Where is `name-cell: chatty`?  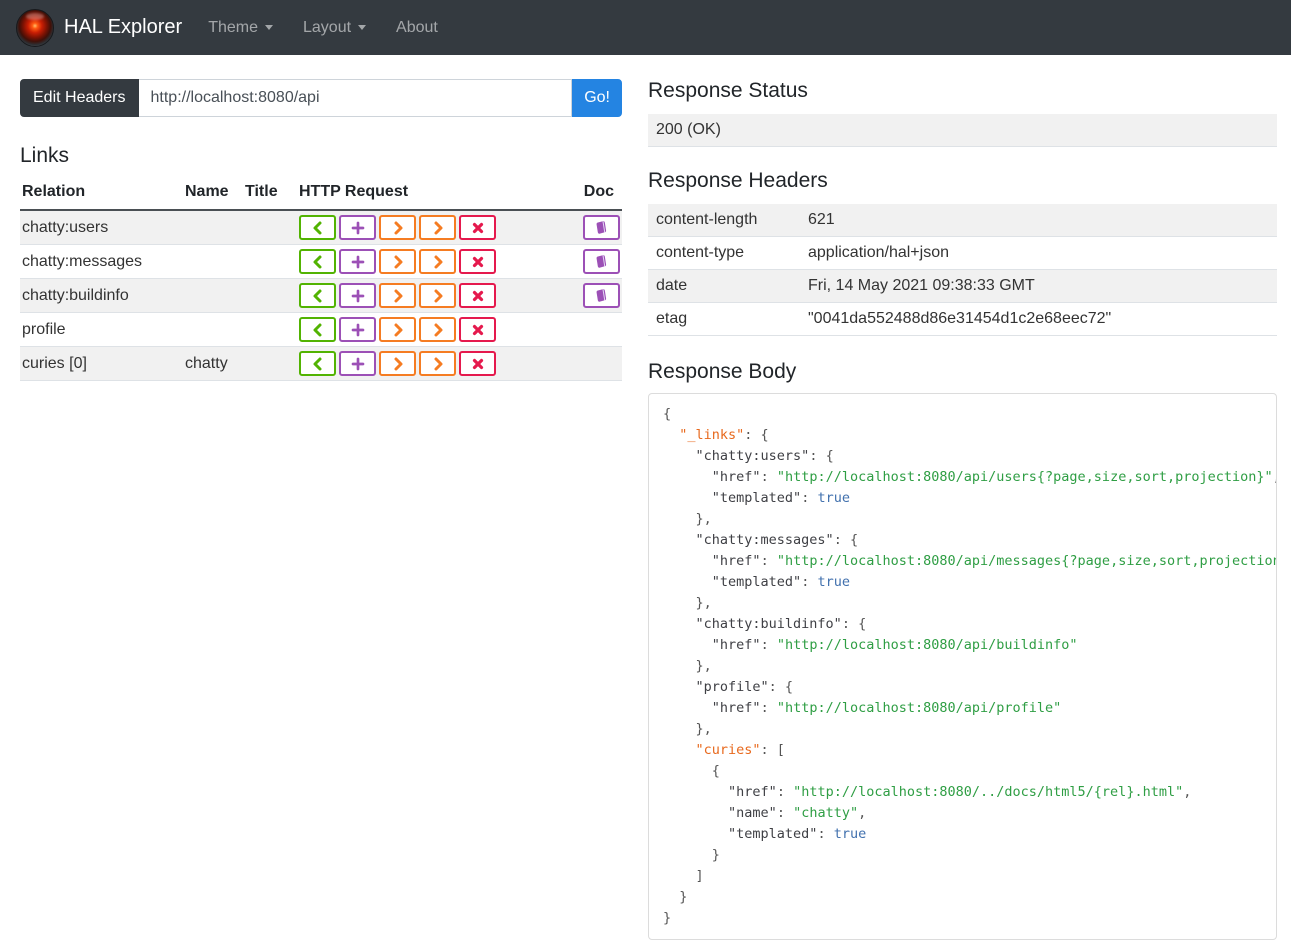
name-cell: chatty is located at coordinates (213, 364).